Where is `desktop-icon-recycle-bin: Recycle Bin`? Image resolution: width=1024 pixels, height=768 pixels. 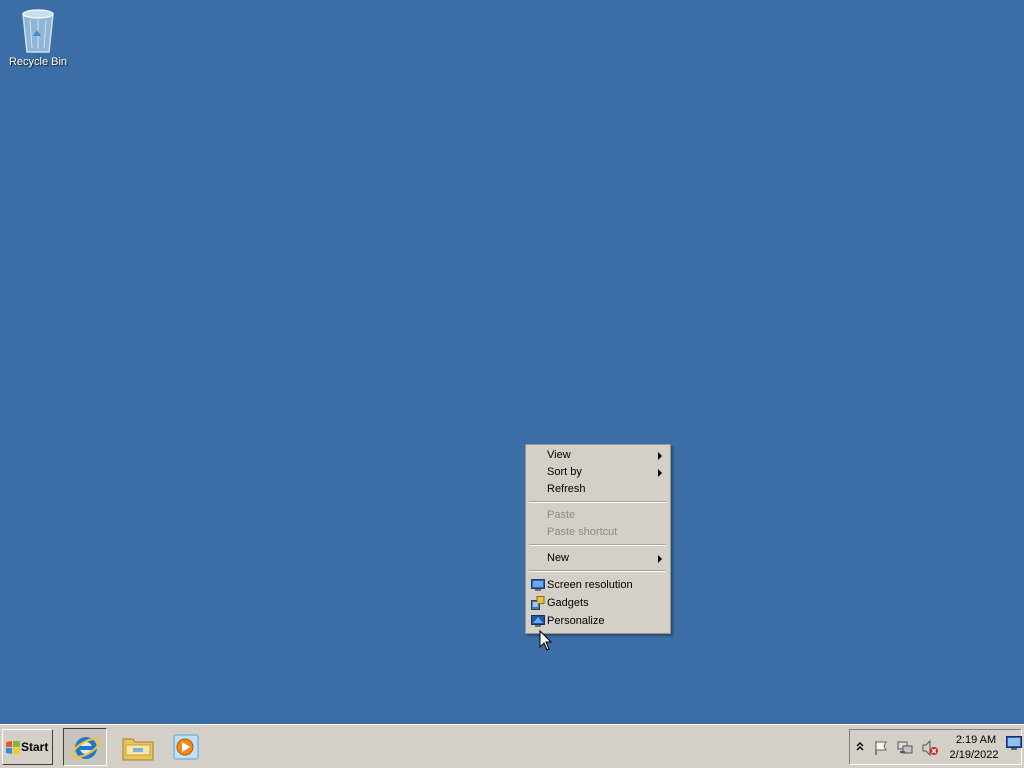
desktop-icon-recycle-bin: Recycle Bin is located at coordinates (38, 37).